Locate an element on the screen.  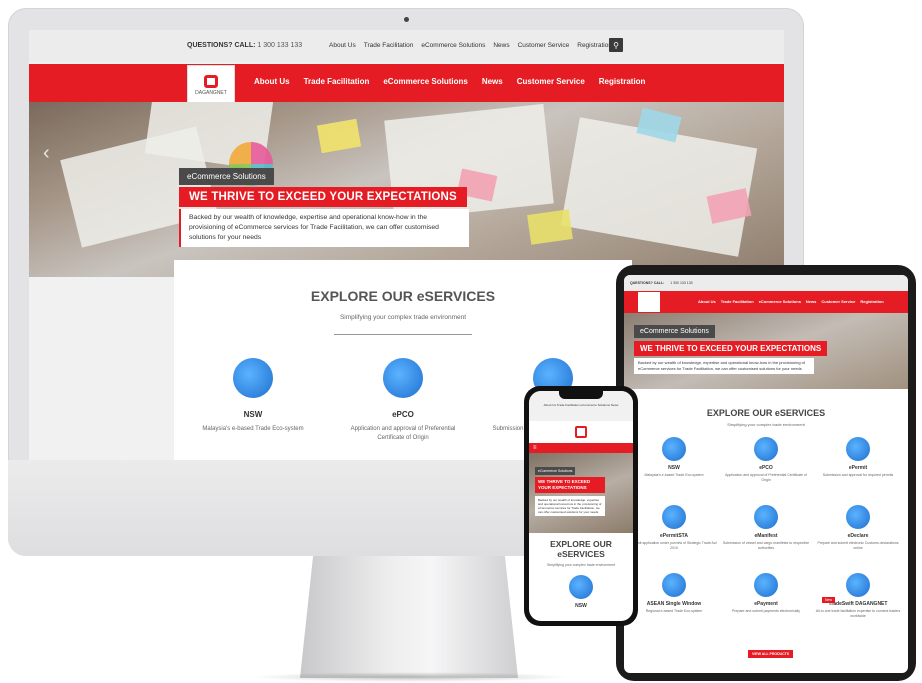
toplink-news: News is located at coordinates (501, 45).